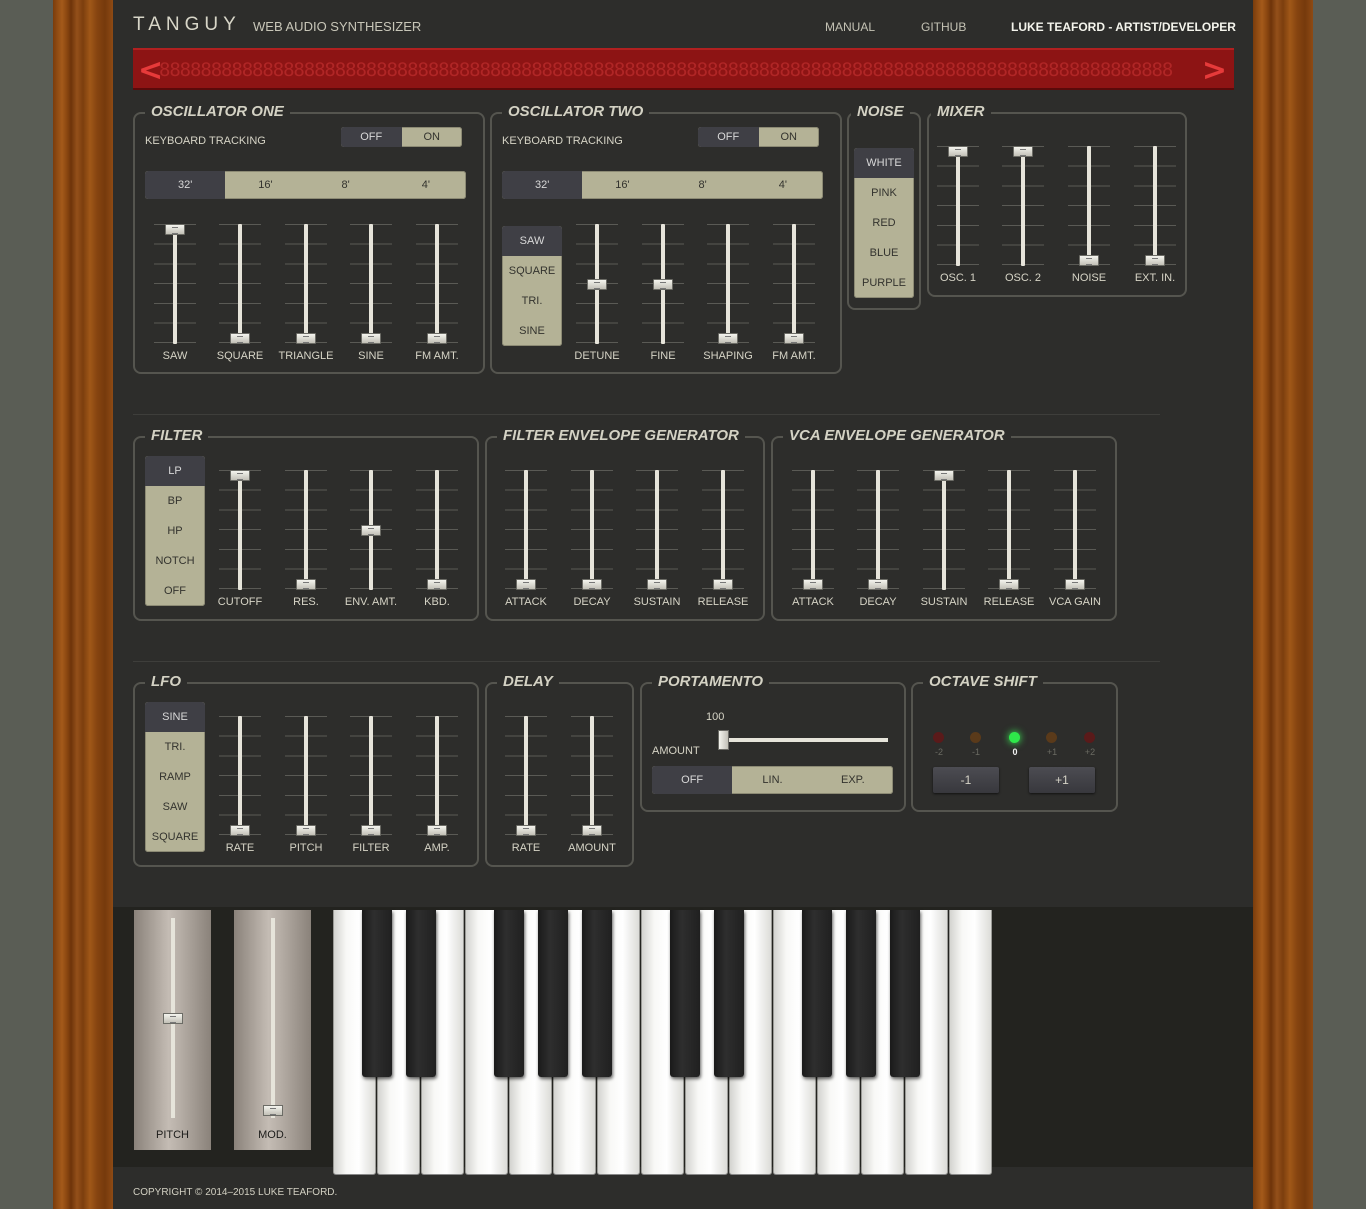 Image resolution: width=1366 pixels, height=1209 pixels. I want to click on nav-manual-link: MANUAL, so click(850, 27).